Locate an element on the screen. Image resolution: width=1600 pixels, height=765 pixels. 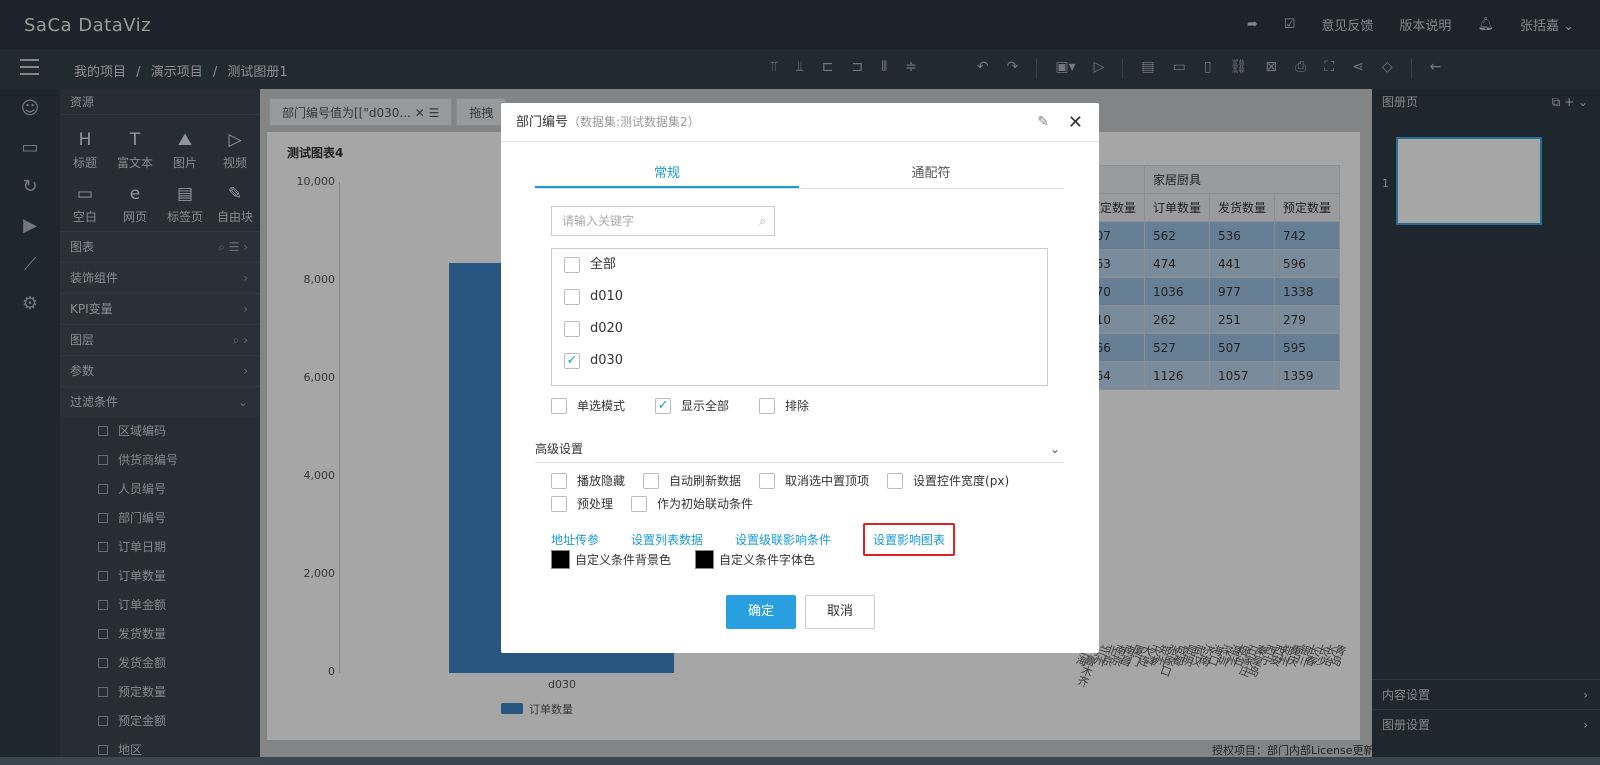
advanced-settings-toggle: 高级设置 ⌄ is located at coordinates (799, 449).